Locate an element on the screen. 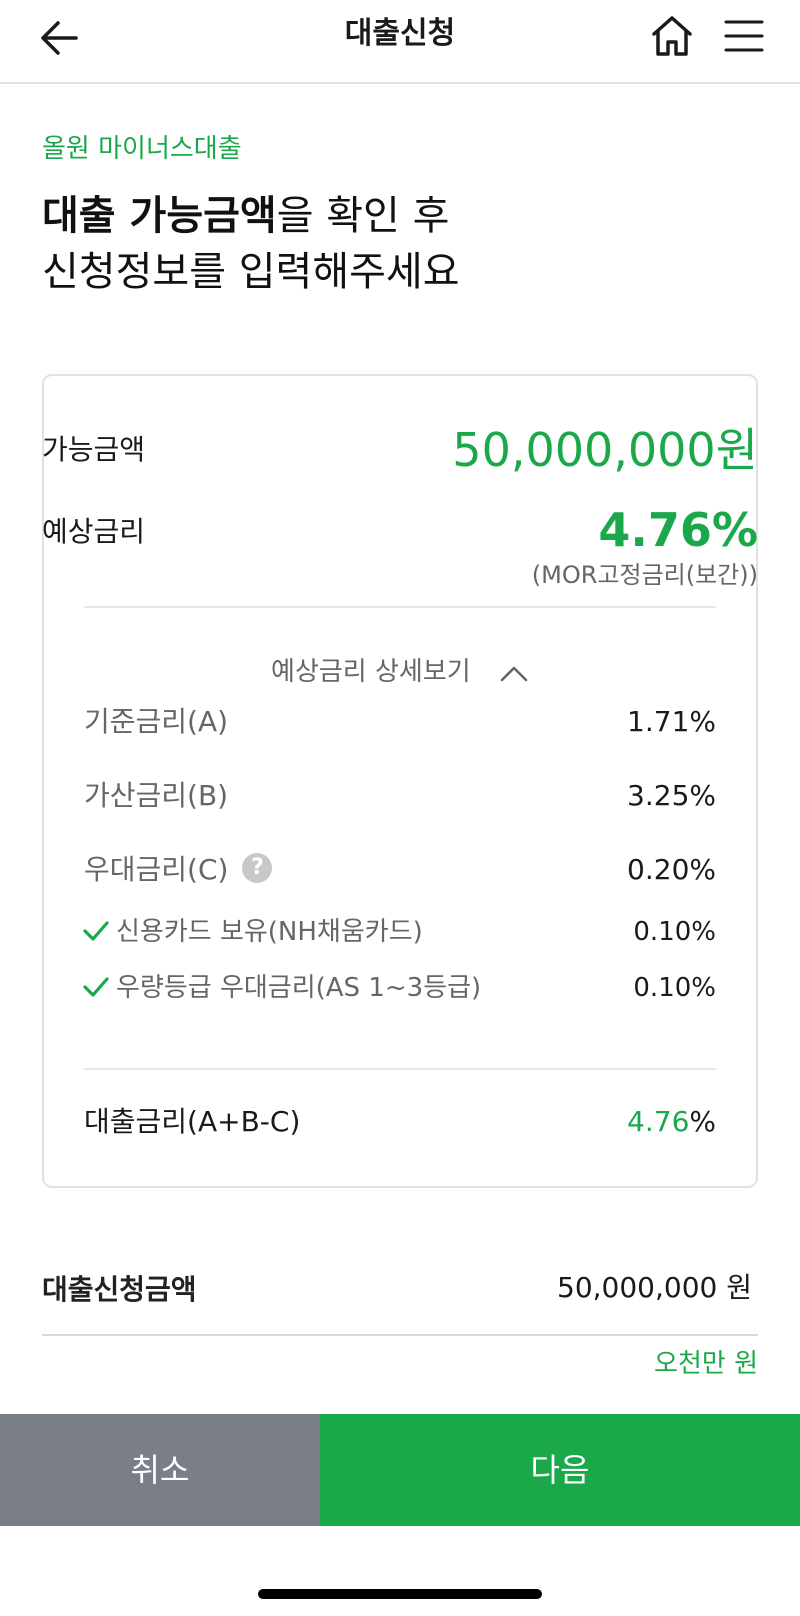 The width and height of the screenshot is (800, 1616). top-app-bar: 대출신청 is located at coordinates (400, 42).